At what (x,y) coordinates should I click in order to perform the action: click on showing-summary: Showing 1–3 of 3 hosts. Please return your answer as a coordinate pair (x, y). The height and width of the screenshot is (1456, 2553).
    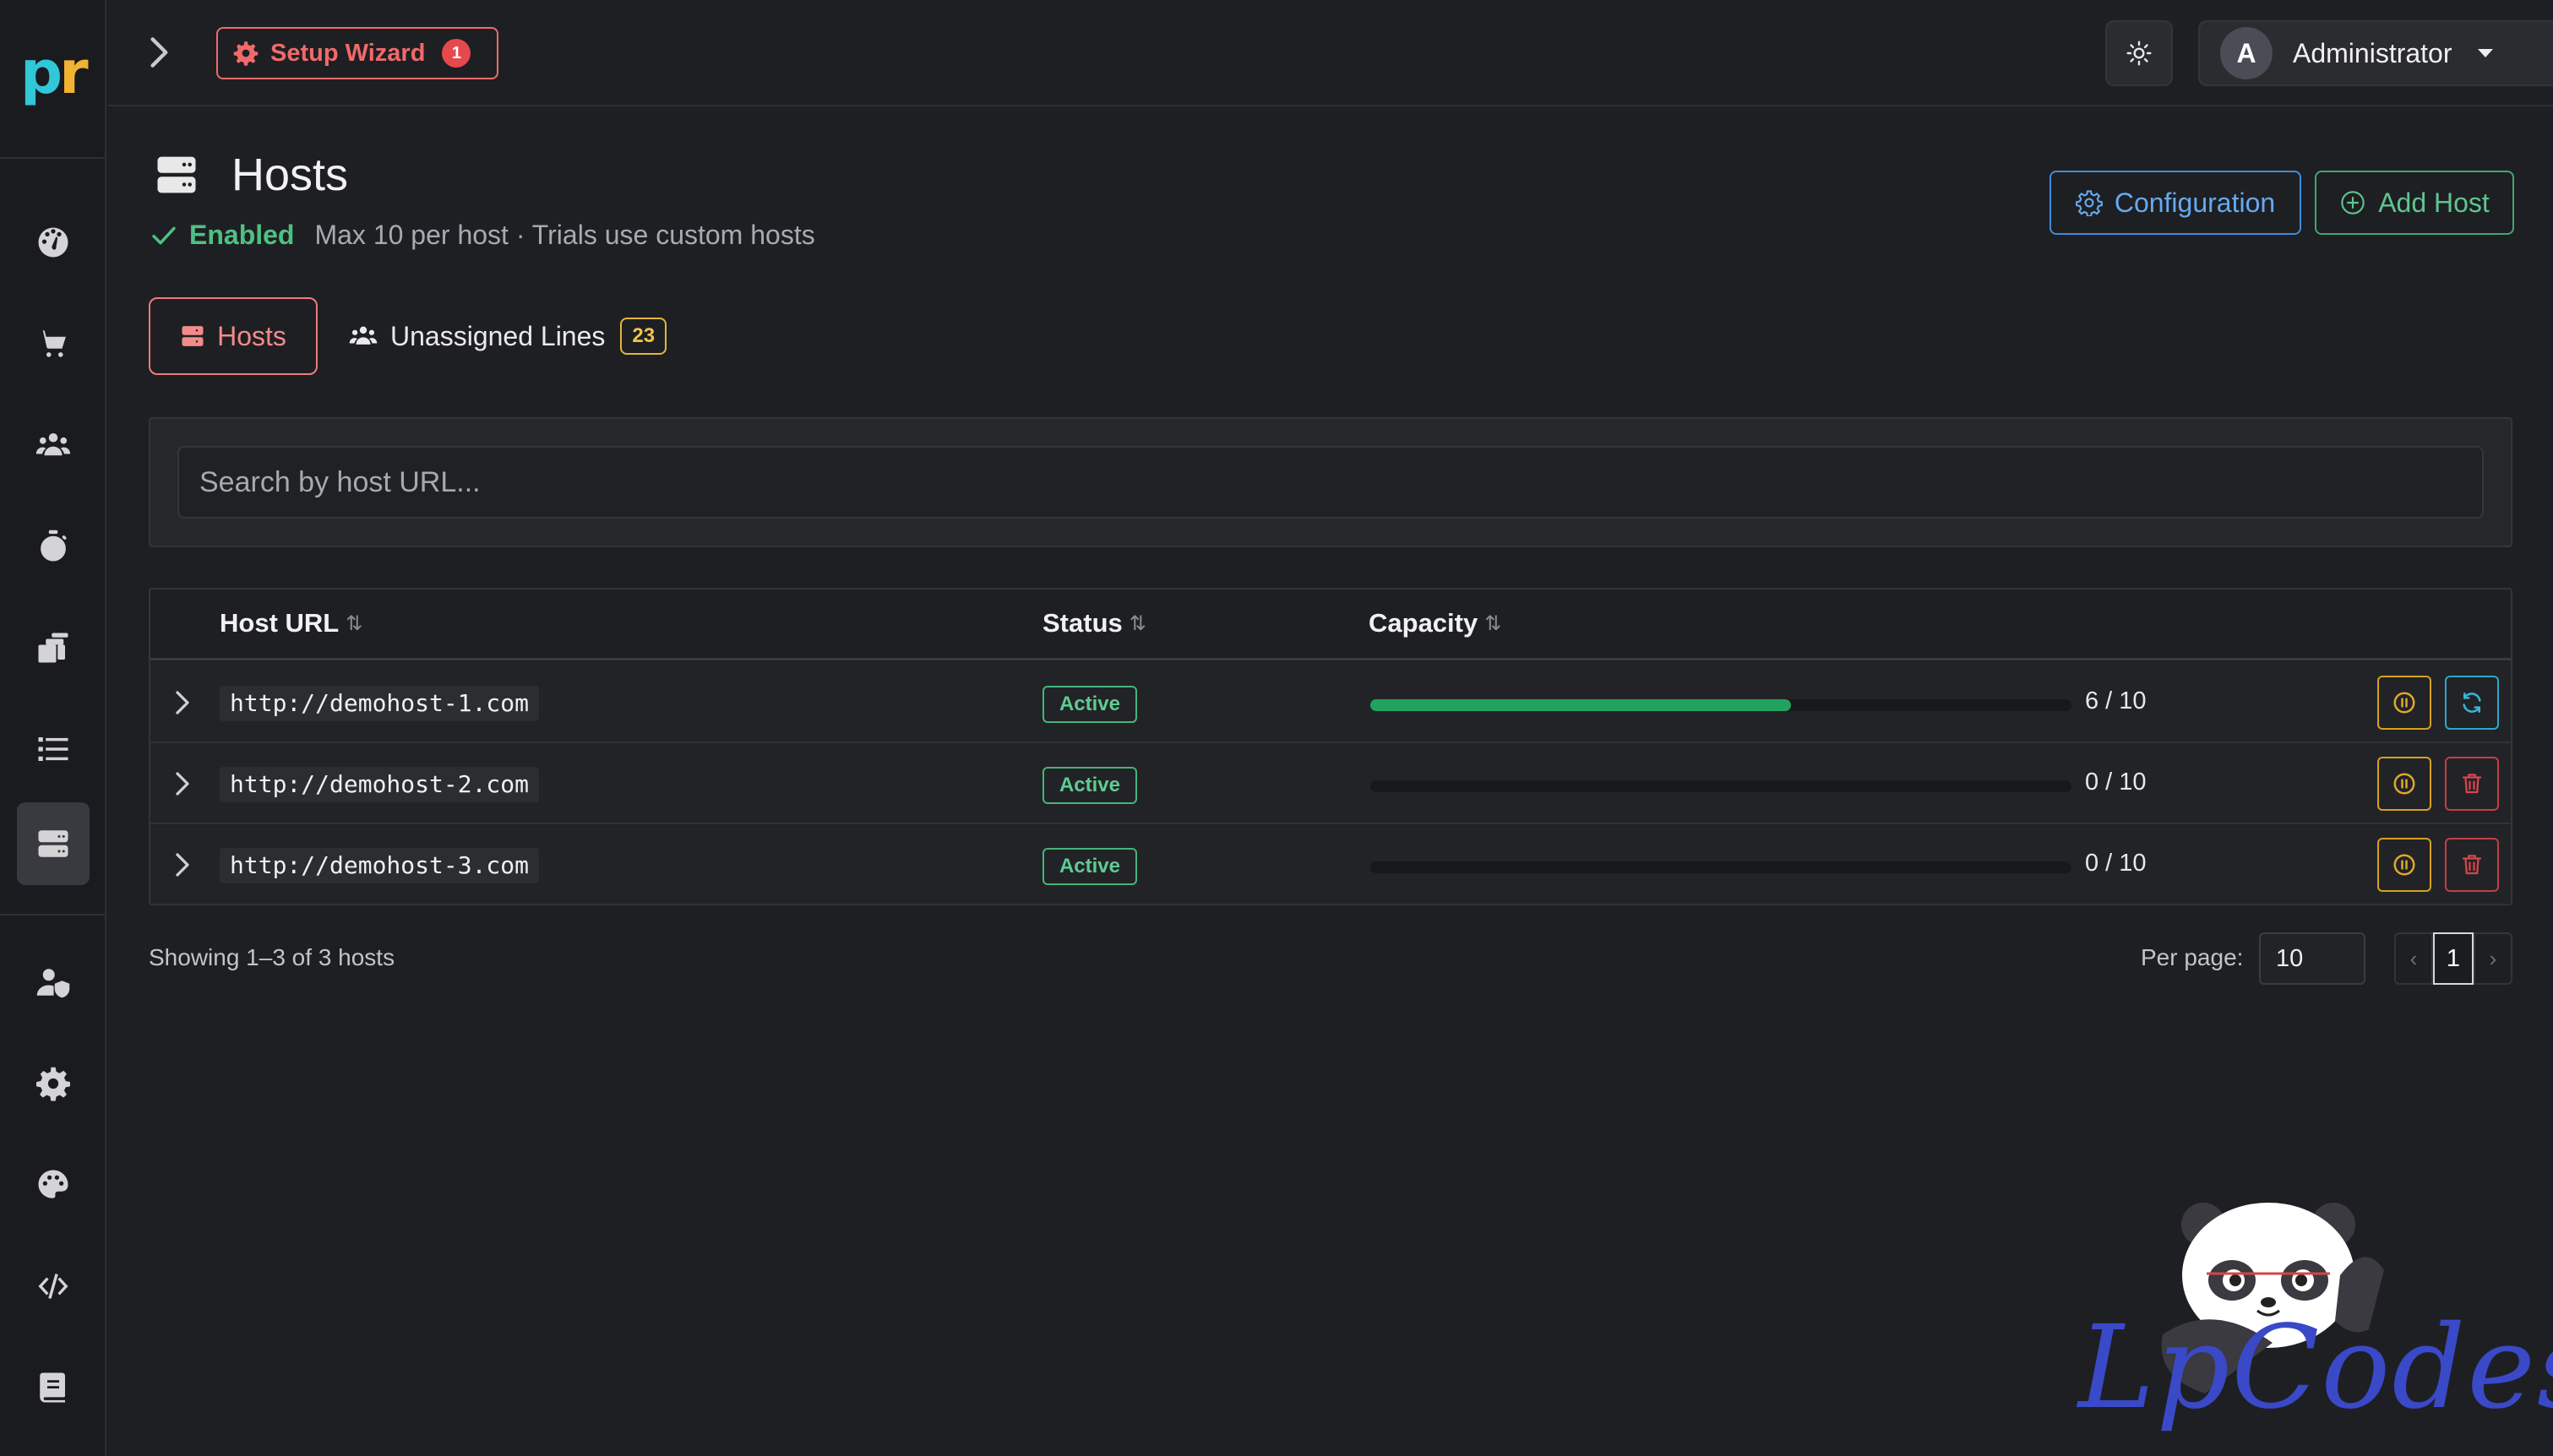
    Looking at the image, I should click on (272, 957).